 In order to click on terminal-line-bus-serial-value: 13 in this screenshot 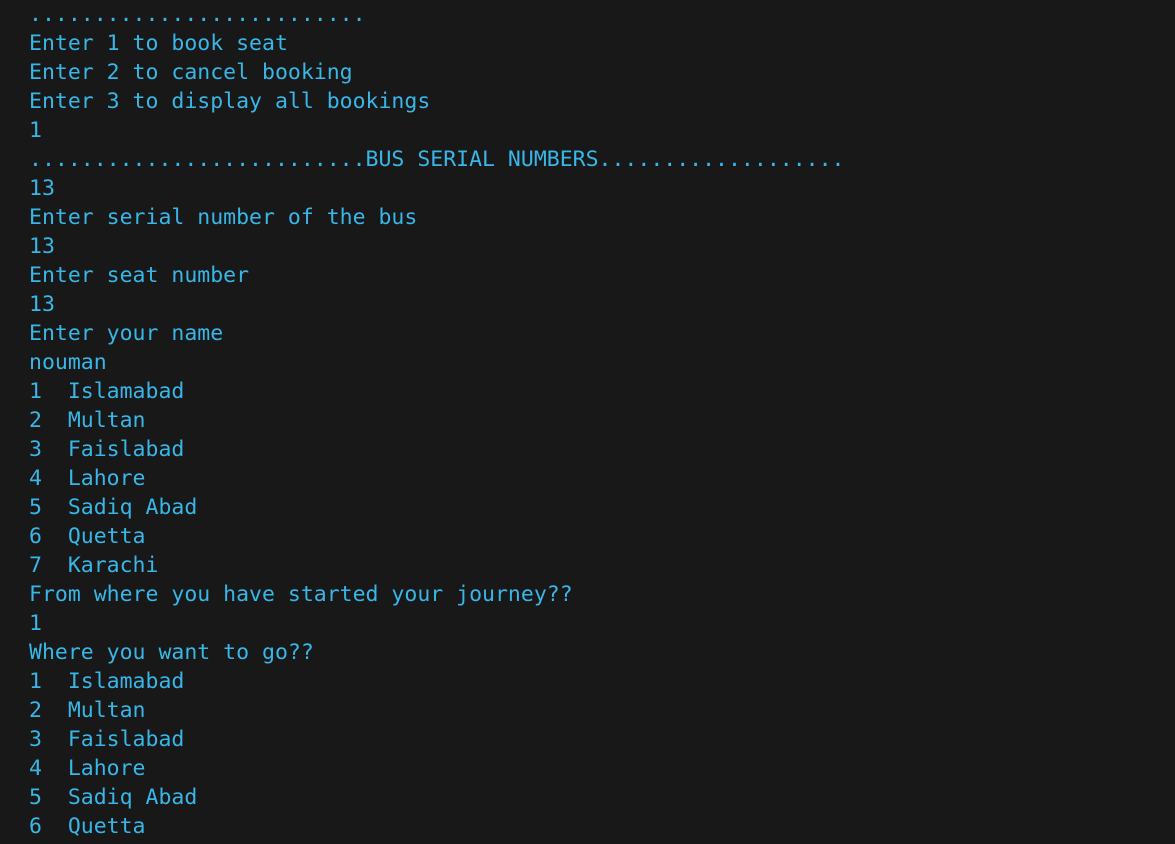, I will do `click(42, 188)`.